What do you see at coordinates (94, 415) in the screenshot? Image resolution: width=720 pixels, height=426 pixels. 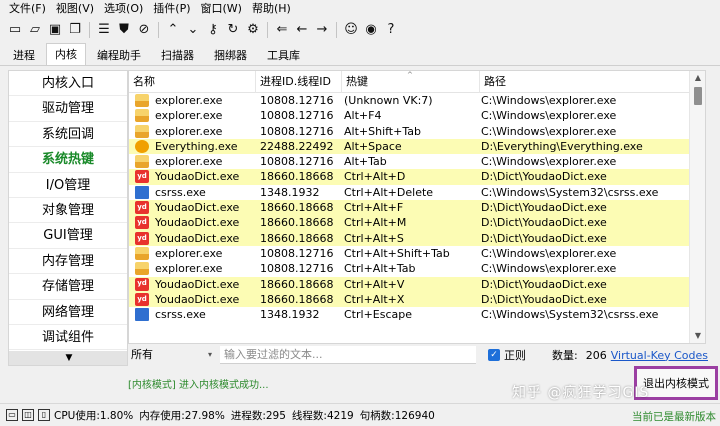 I see `cpu-usage: CPU使用:1.80%` at bounding box center [94, 415].